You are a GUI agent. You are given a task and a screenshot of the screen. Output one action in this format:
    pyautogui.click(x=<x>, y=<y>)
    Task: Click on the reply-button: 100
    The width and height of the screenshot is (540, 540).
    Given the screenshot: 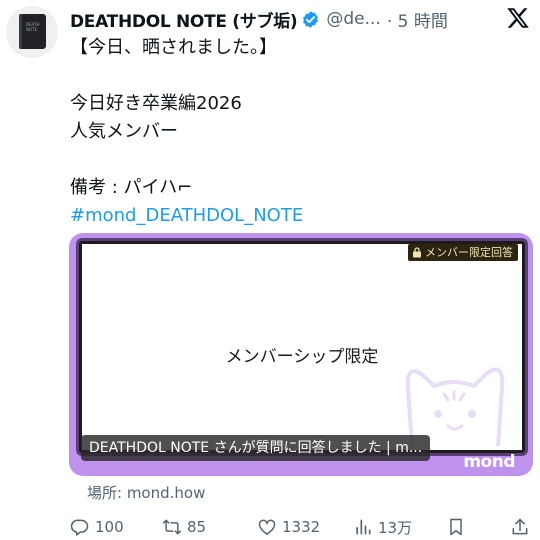 What is the action you would take?
    pyautogui.click(x=97, y=527)
    